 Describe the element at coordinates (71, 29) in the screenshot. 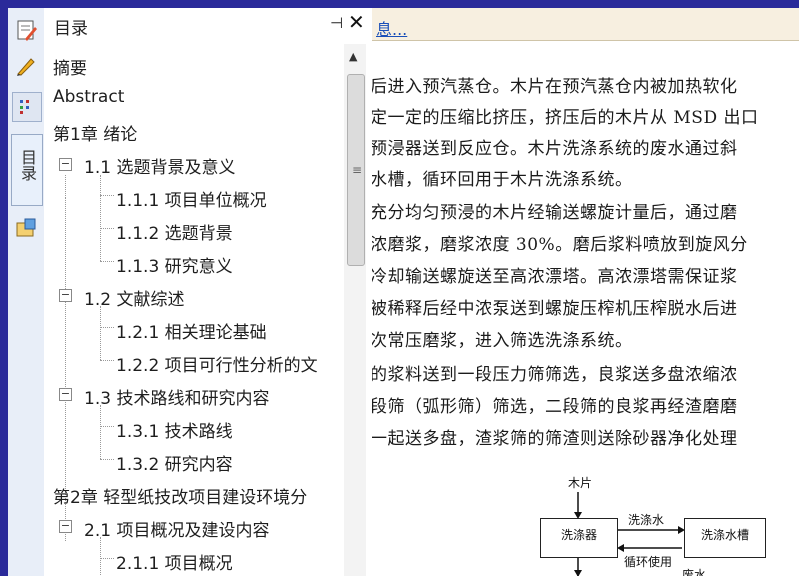

I see `panel-title: 目录` at that location.